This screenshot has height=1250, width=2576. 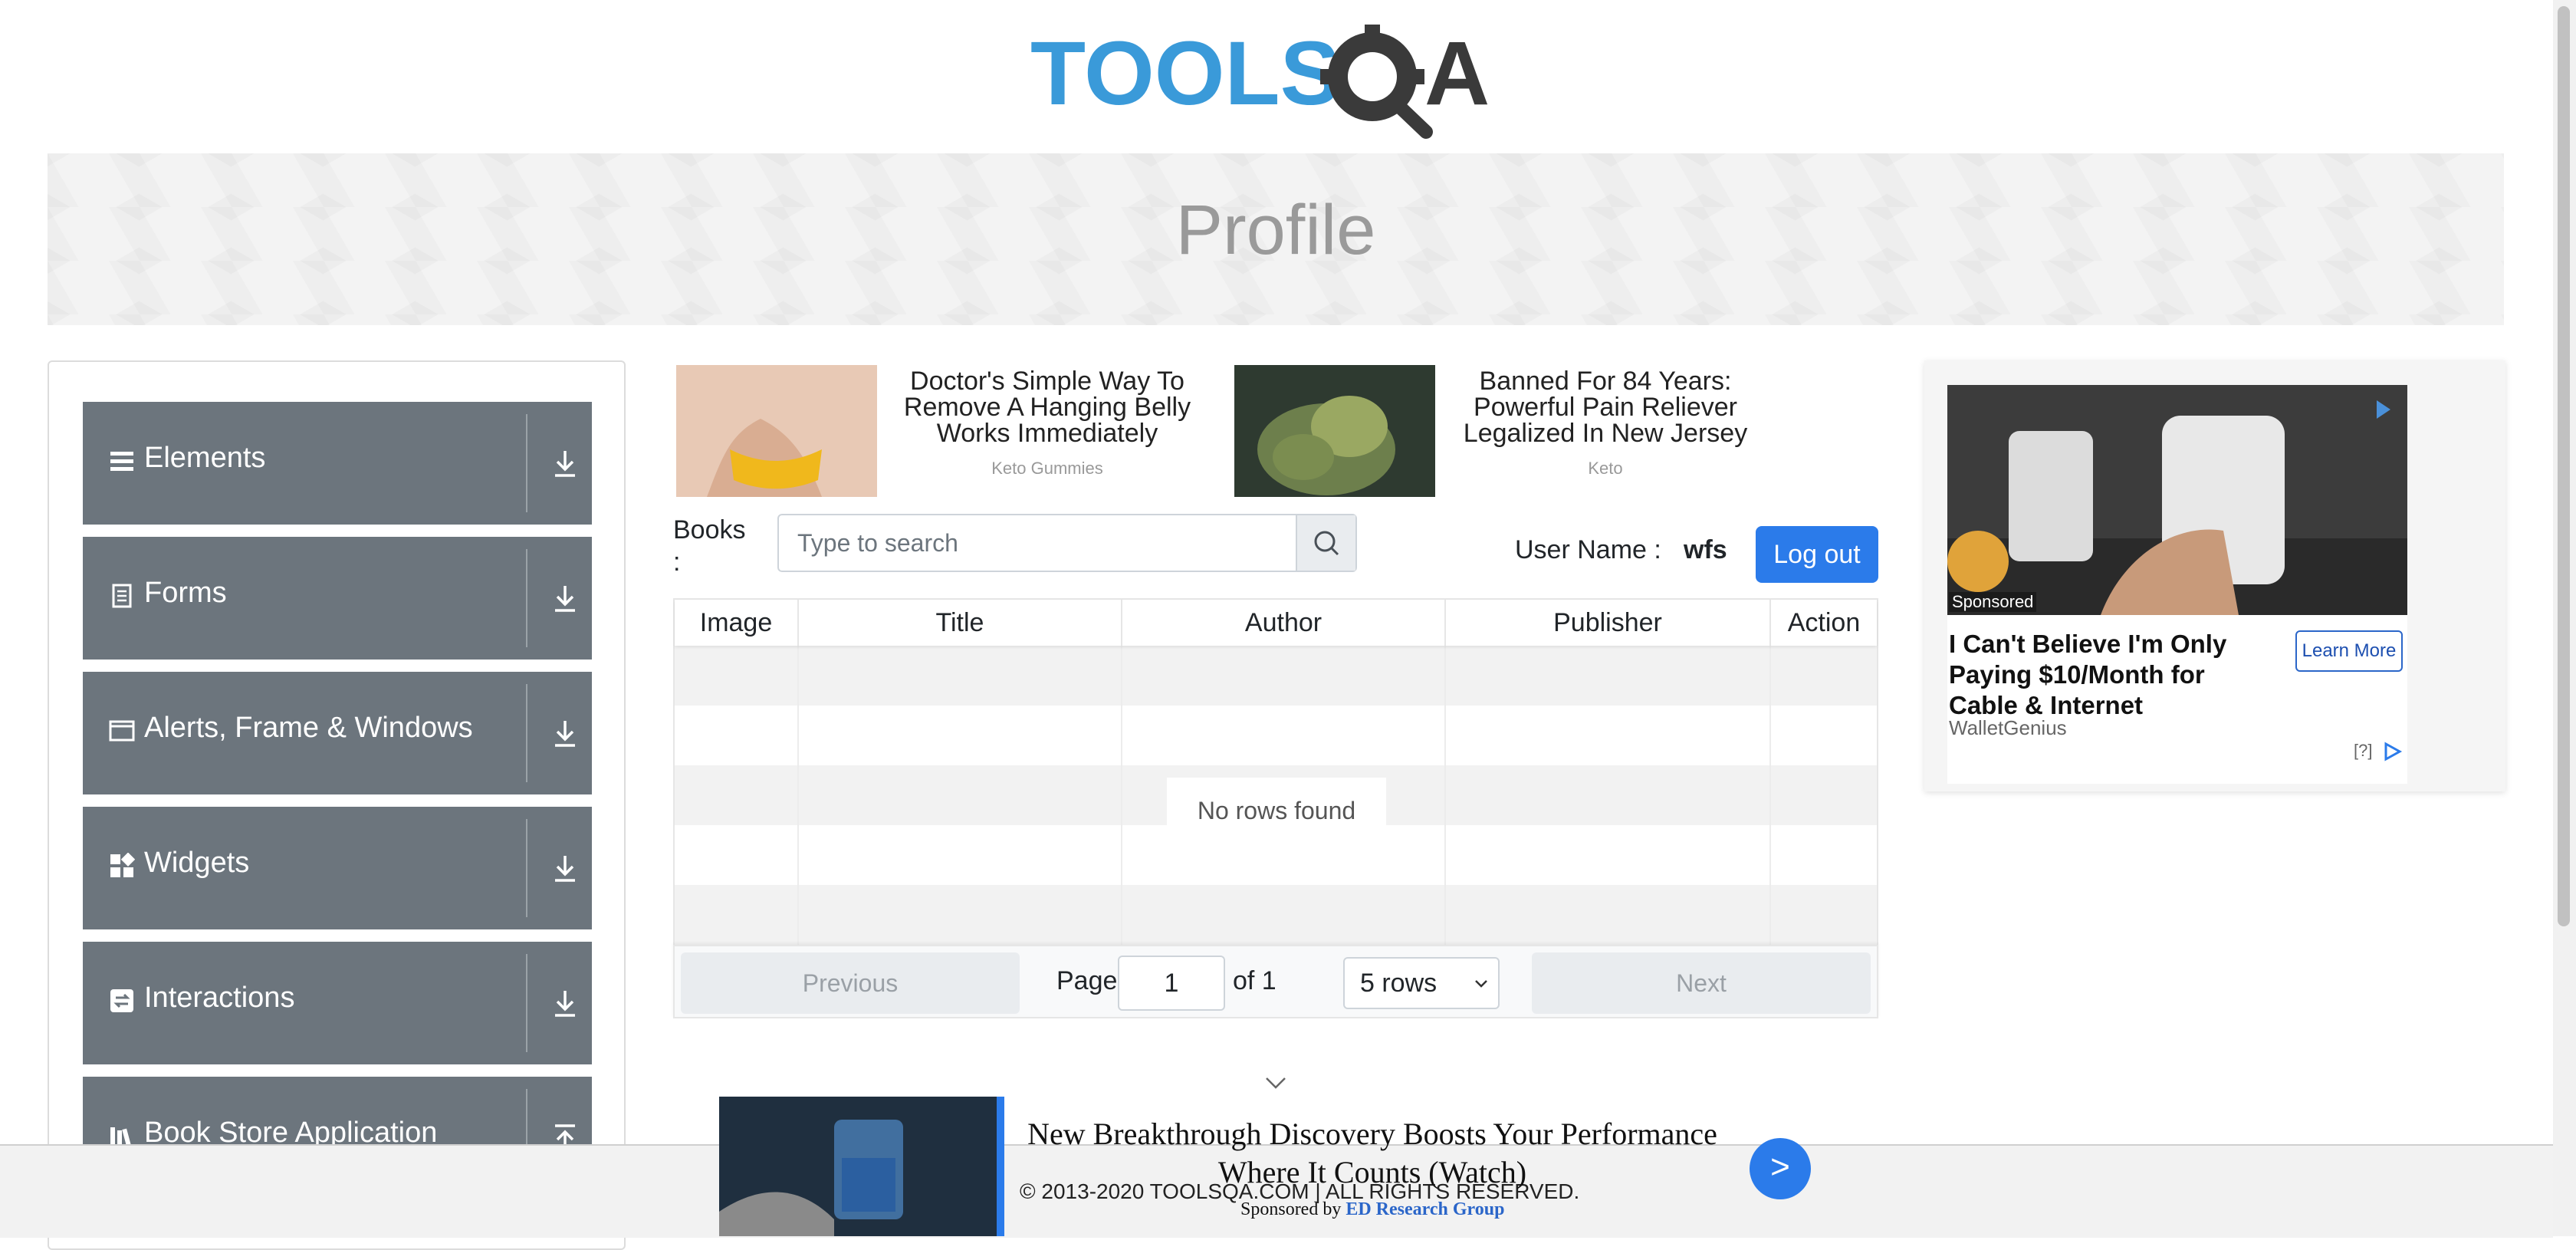 What do you see at coordinates (197, 863) in the screenshot?
I see `sidebar-group-label: Widgets` at bounding box center [197, 863].